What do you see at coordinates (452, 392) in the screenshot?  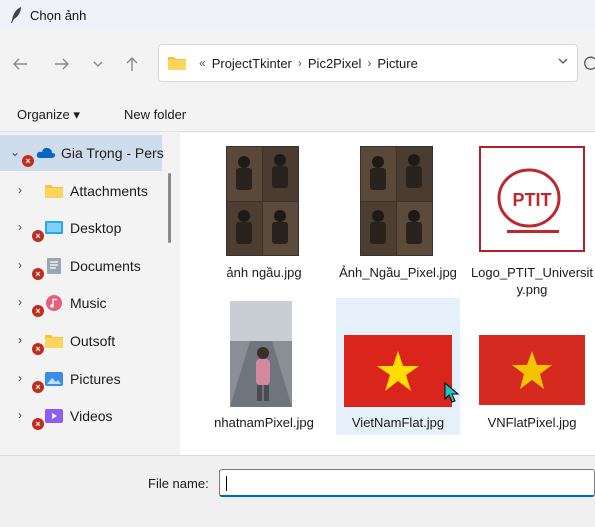 I see `mouse-cursor-icon` at bounding box center [452, 392].